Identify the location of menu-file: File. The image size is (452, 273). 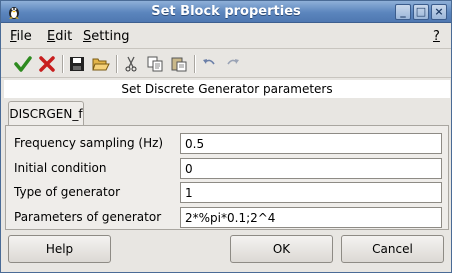
(21, 36).